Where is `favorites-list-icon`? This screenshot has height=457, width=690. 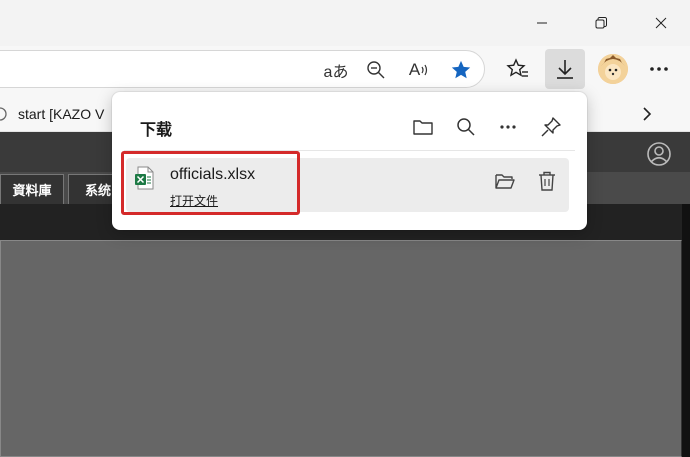 favorites-list-icon is located at coordinates (517, 67).